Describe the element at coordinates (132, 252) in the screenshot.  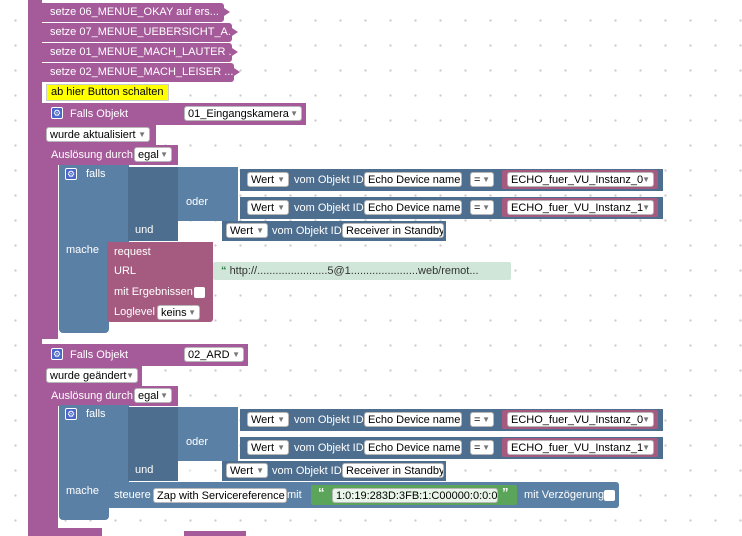
I see `request-title: request` at that location.